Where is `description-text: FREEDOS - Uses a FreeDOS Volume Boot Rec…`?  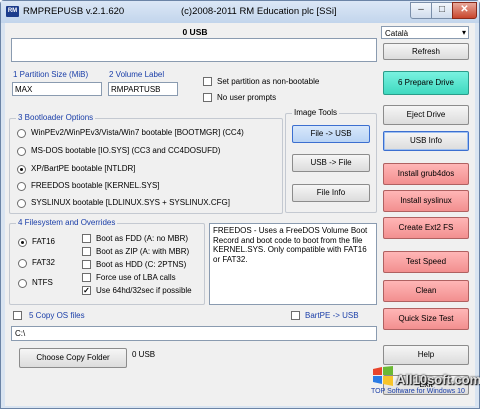
description-text: FREEDOS - Uses a FreeDOS Volume Boot Rec… is located at coordinates (293, 264).